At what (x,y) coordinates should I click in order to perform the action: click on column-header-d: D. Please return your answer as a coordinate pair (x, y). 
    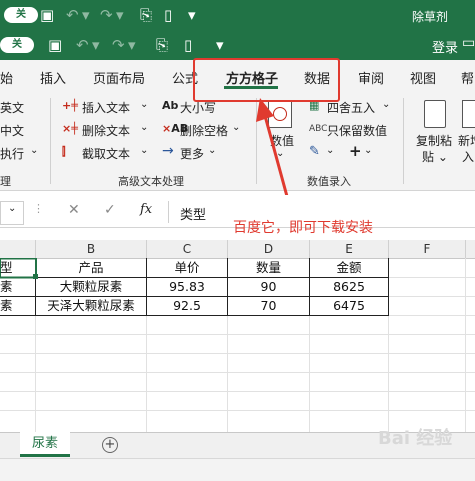
    Looking at the image, I should click on (269, 249).